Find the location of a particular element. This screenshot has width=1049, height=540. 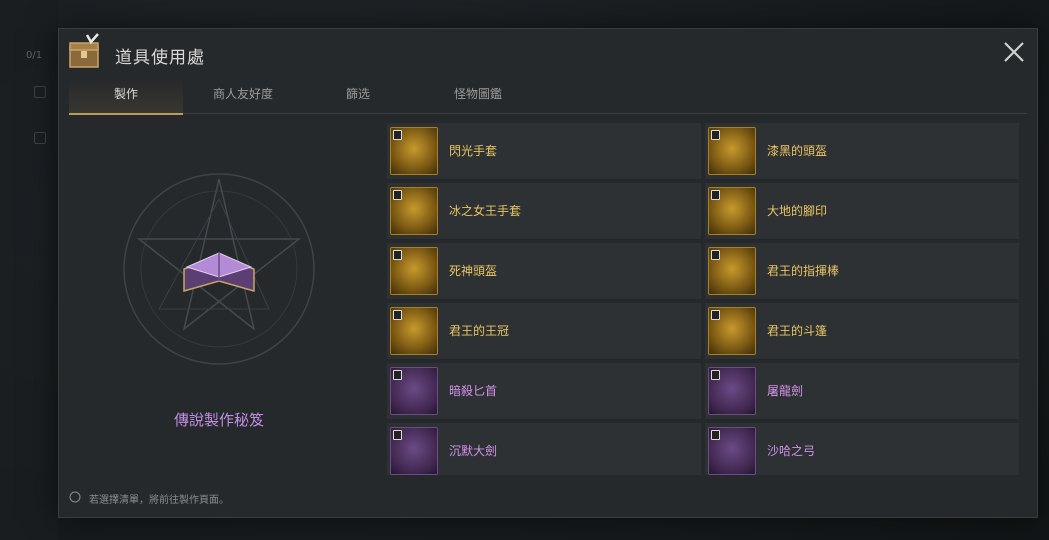

list-item: 閃光手套 is located at coordinates (544, 151).